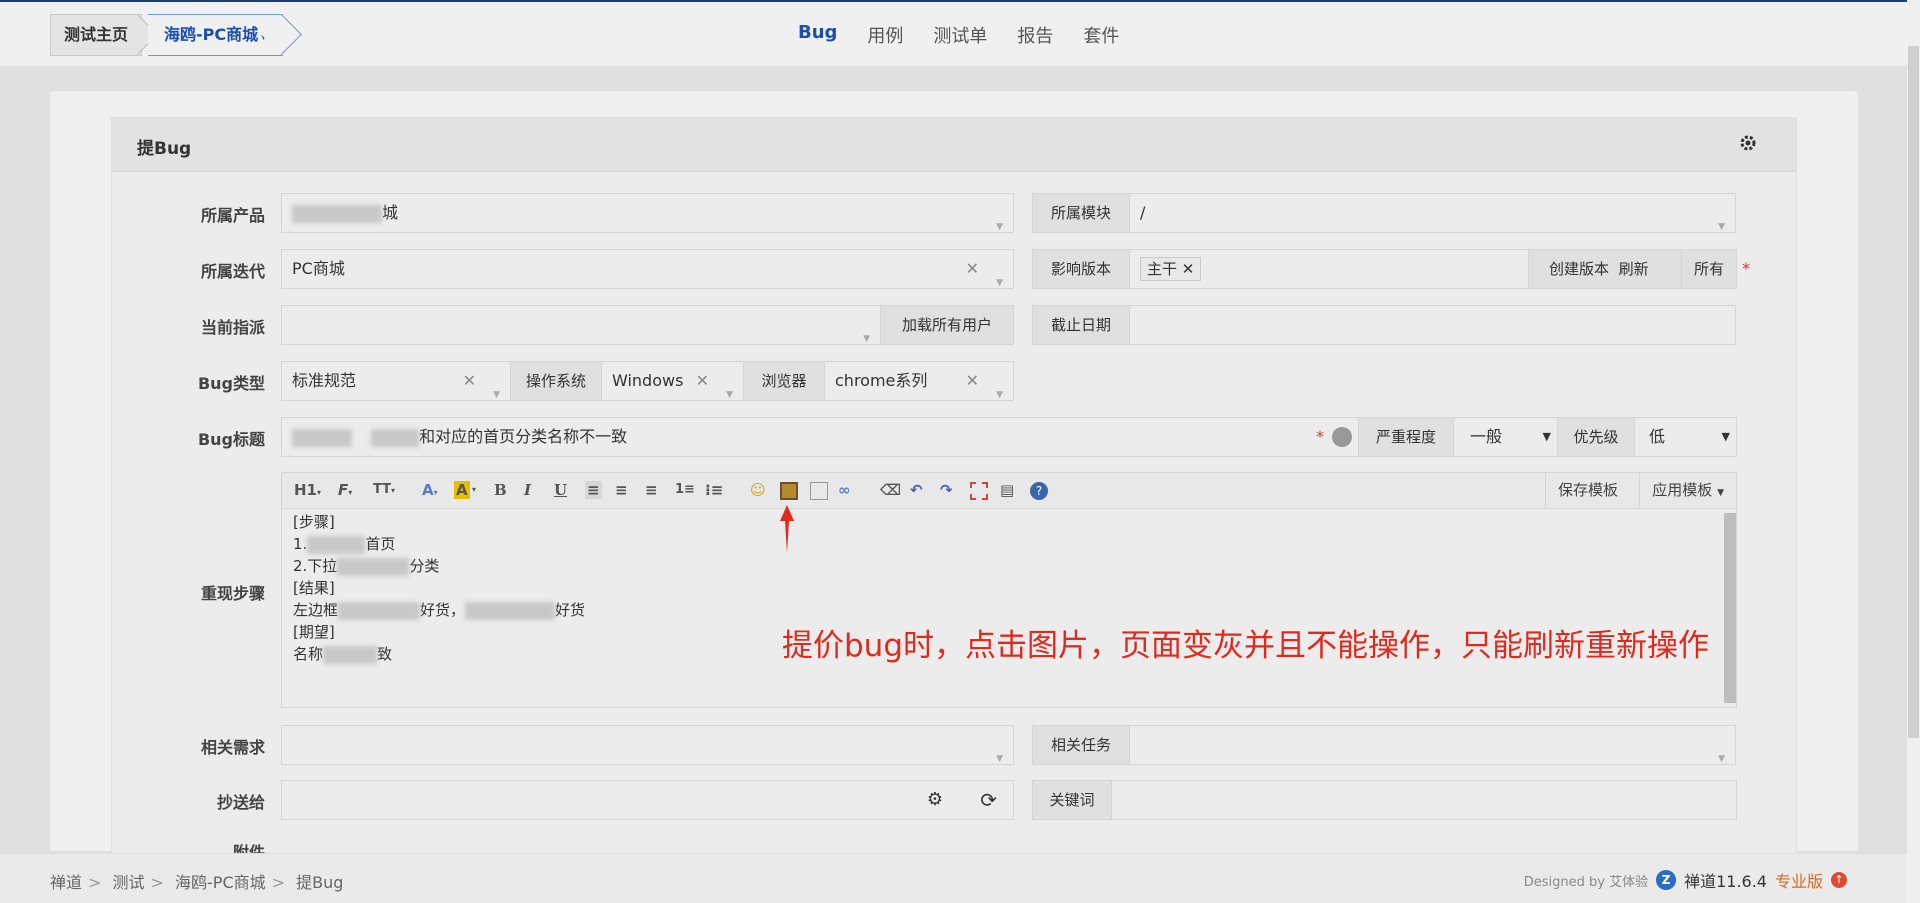 This screenshot has height=903, width=1920. Describe the element at coordinates (1799, 880) in the screenshot. I see `edition-badge: 专业版` at that location.